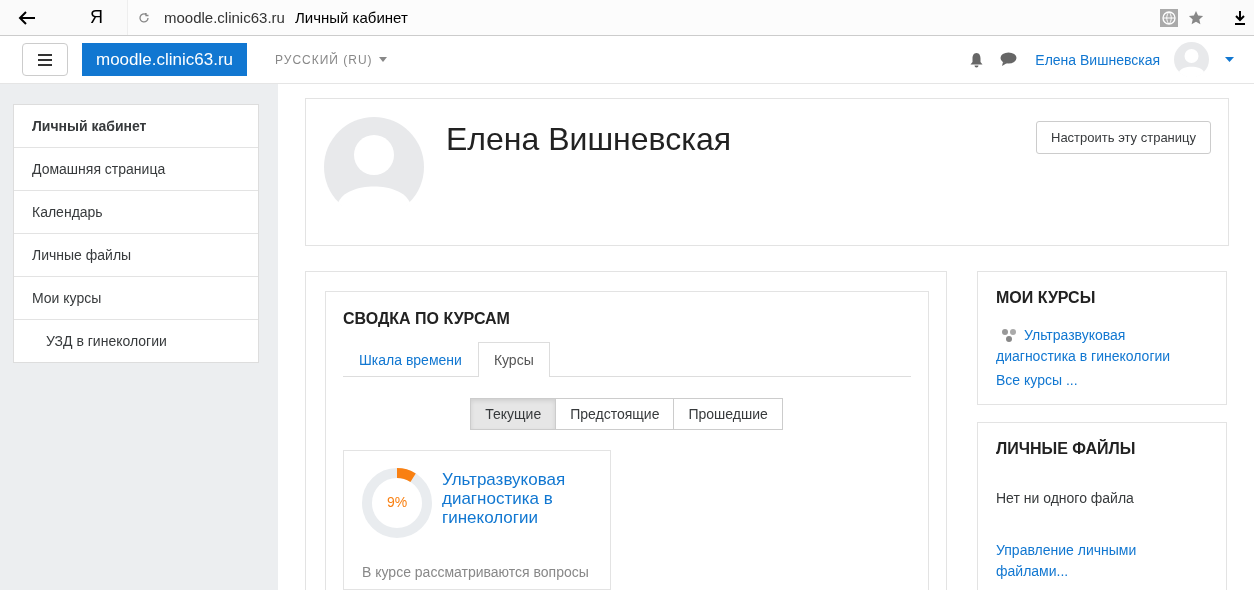 The width and height of the screenshot is (1254, 590). I want to click on customize-page-button: Настроить эту страницу, so click(1123, 137).